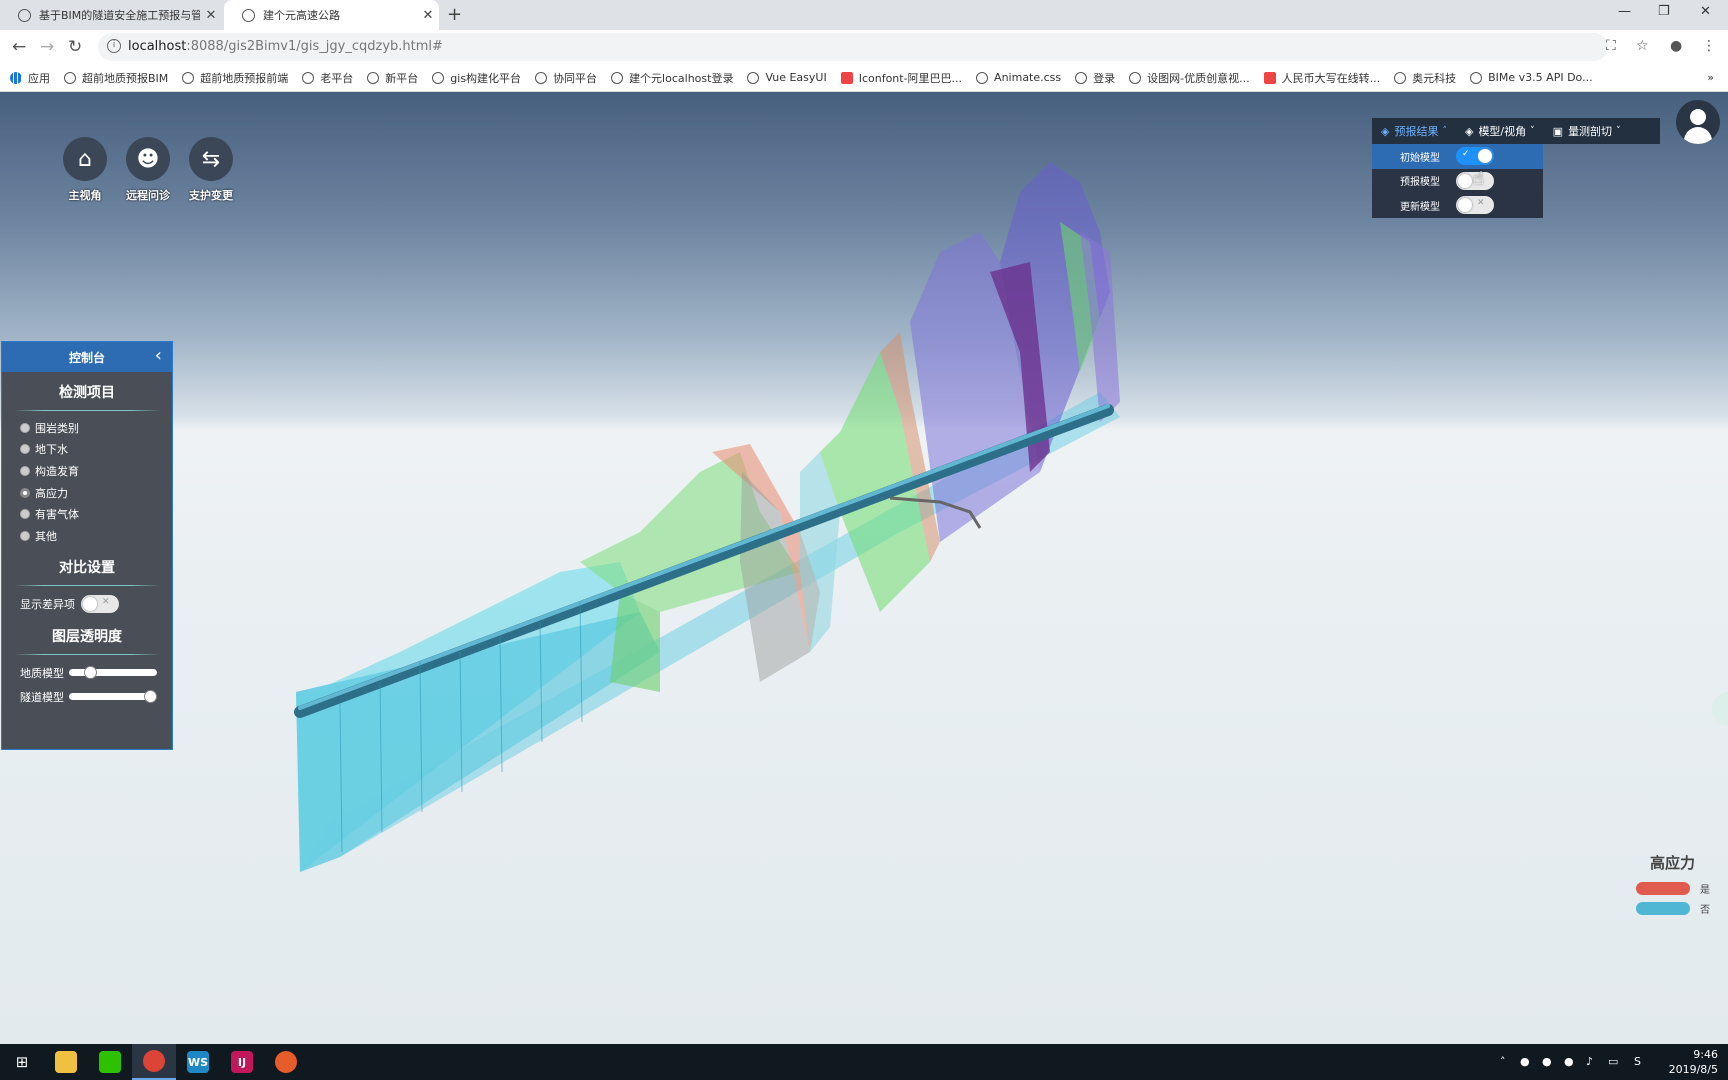 This screenshot has width=1728, height=1080. I want to click on reload-icon: ↻, so click(75, 47).